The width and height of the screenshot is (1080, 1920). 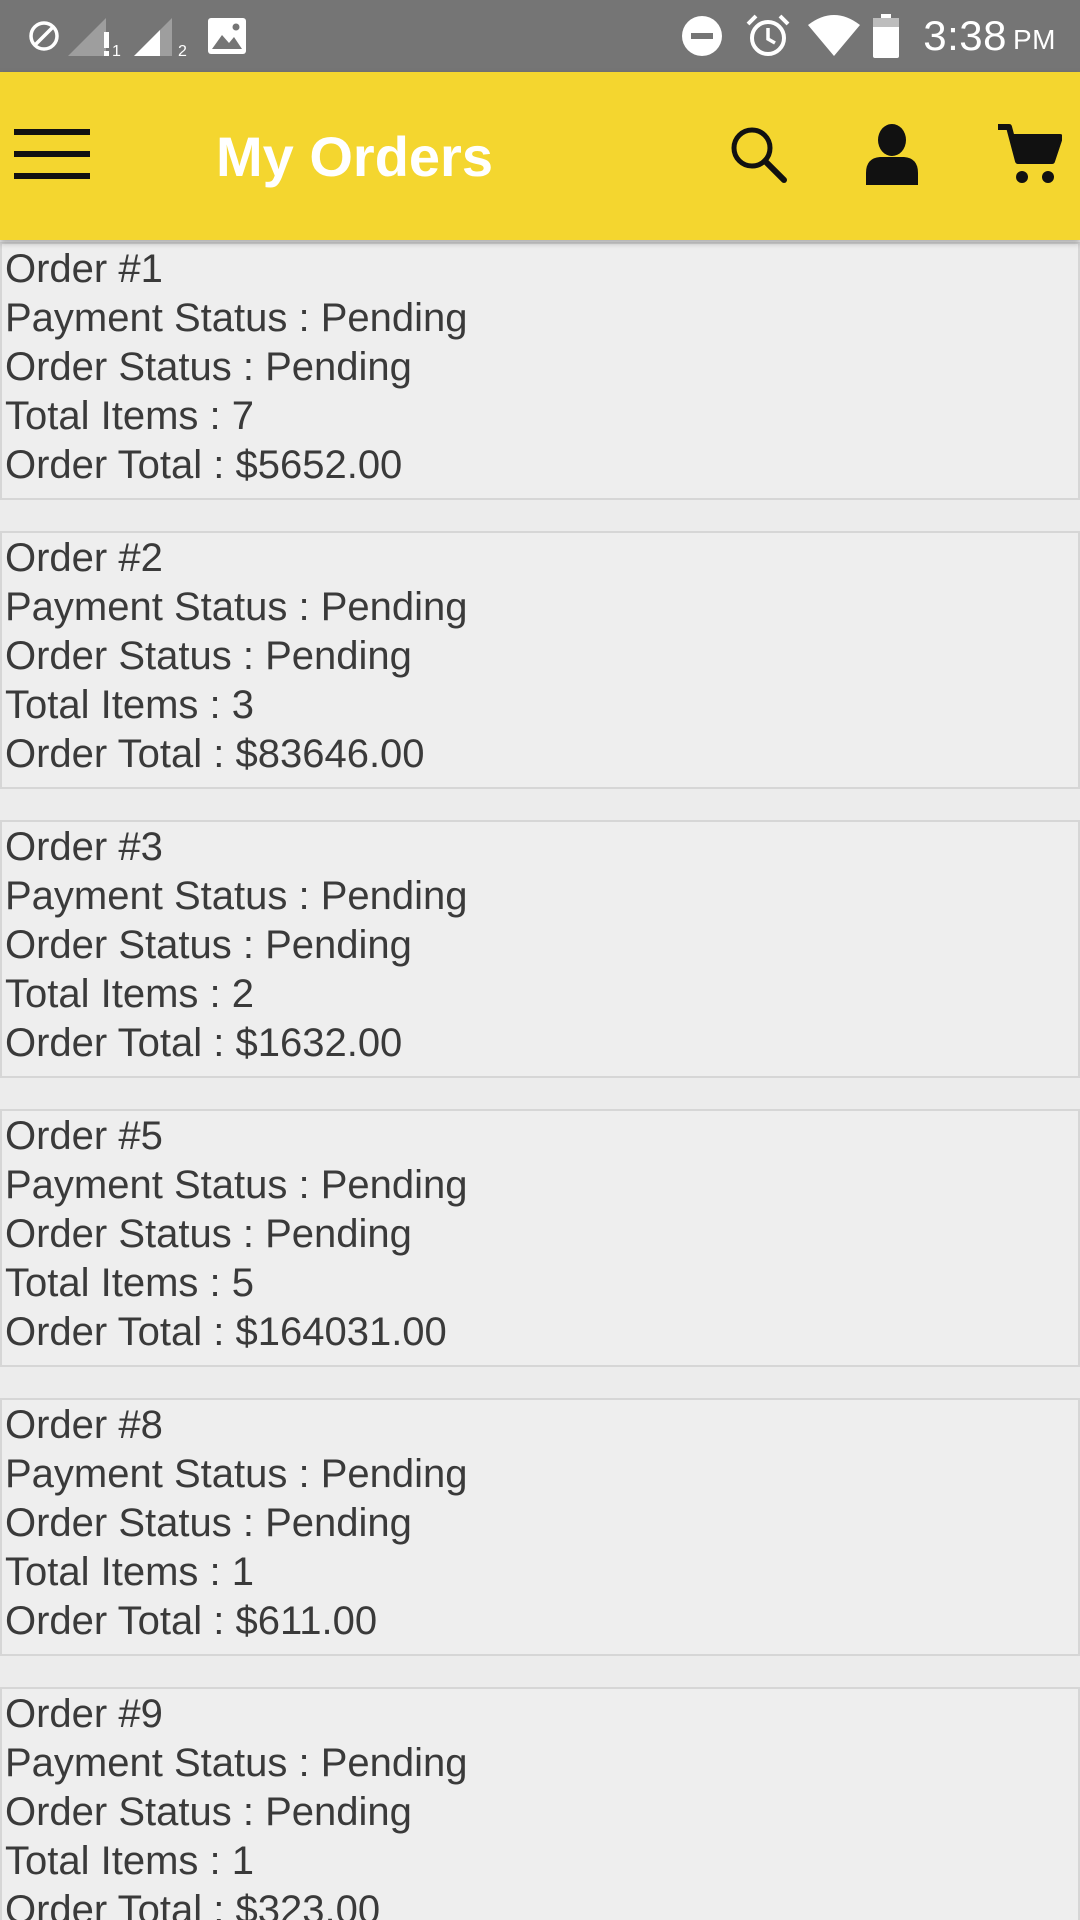 What do you see at coordinates (84, 847) in the screenshot?
I see `order-title: Order #3` at bounding box center [84, 847].